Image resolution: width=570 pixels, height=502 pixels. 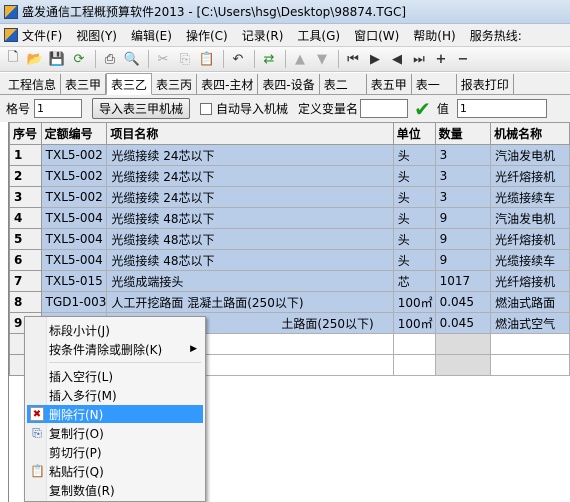 What do you see at coordinates (530, 323) in the screenshot?
I see `cell-machine-name: 燃油式空气` at bounding box center [530, 323].